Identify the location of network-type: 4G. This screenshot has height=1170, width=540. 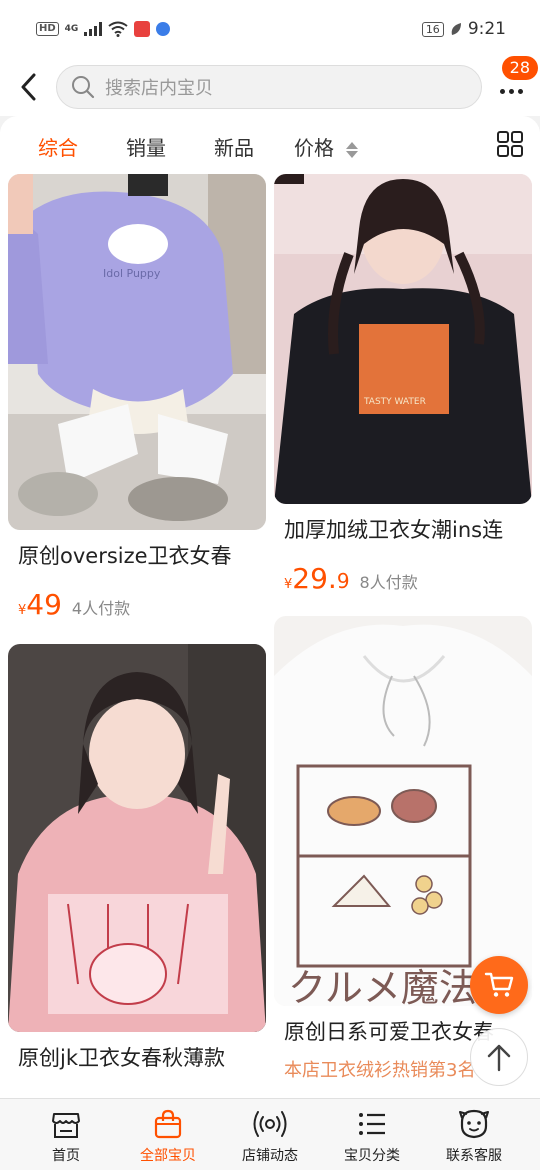
(71, 29).